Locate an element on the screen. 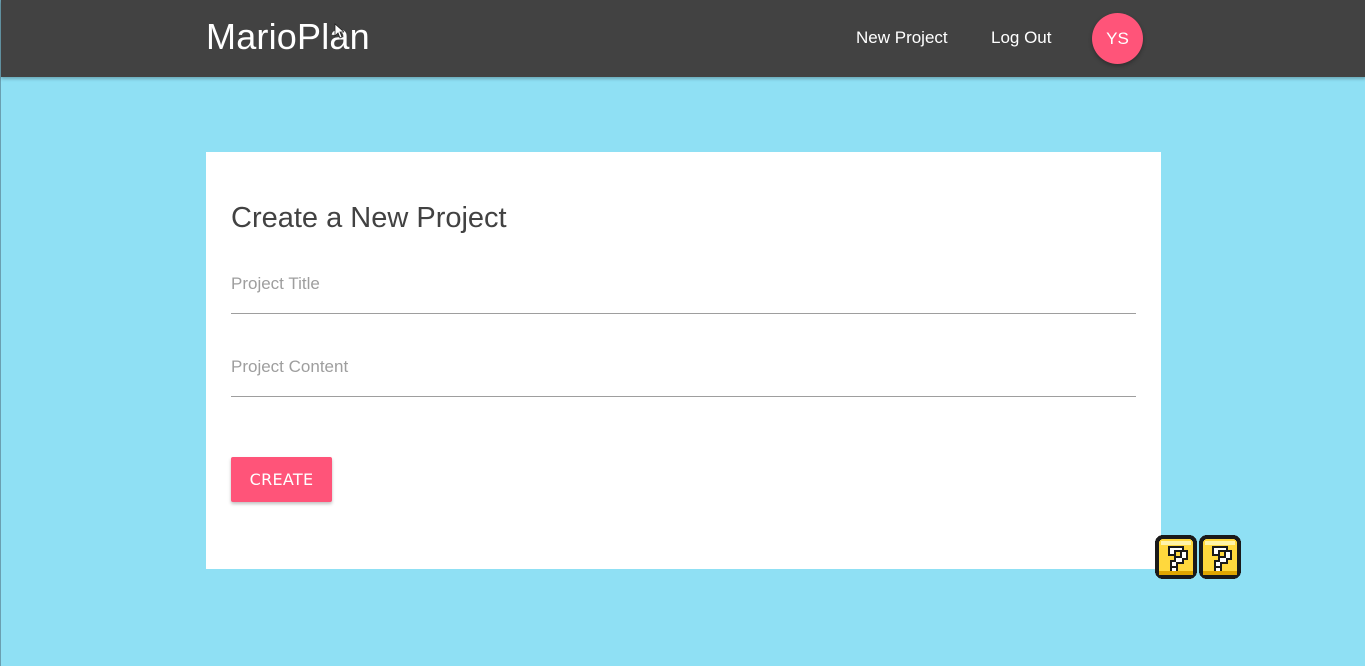  project-content-input is located at coordinates (683, 376).